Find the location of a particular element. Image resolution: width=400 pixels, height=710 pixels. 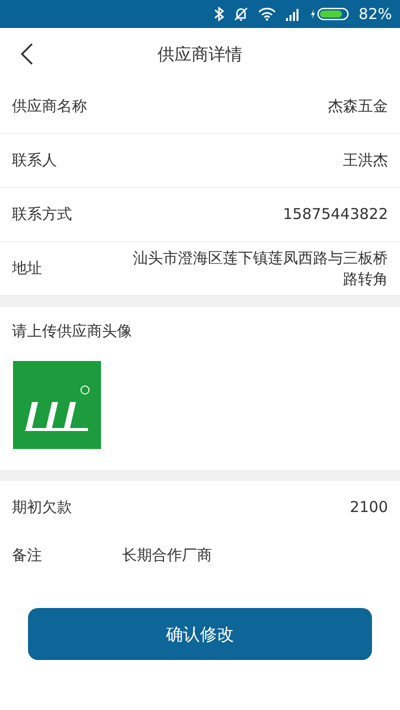

field-value: 15875443822 is located at coordinates (335, 214).